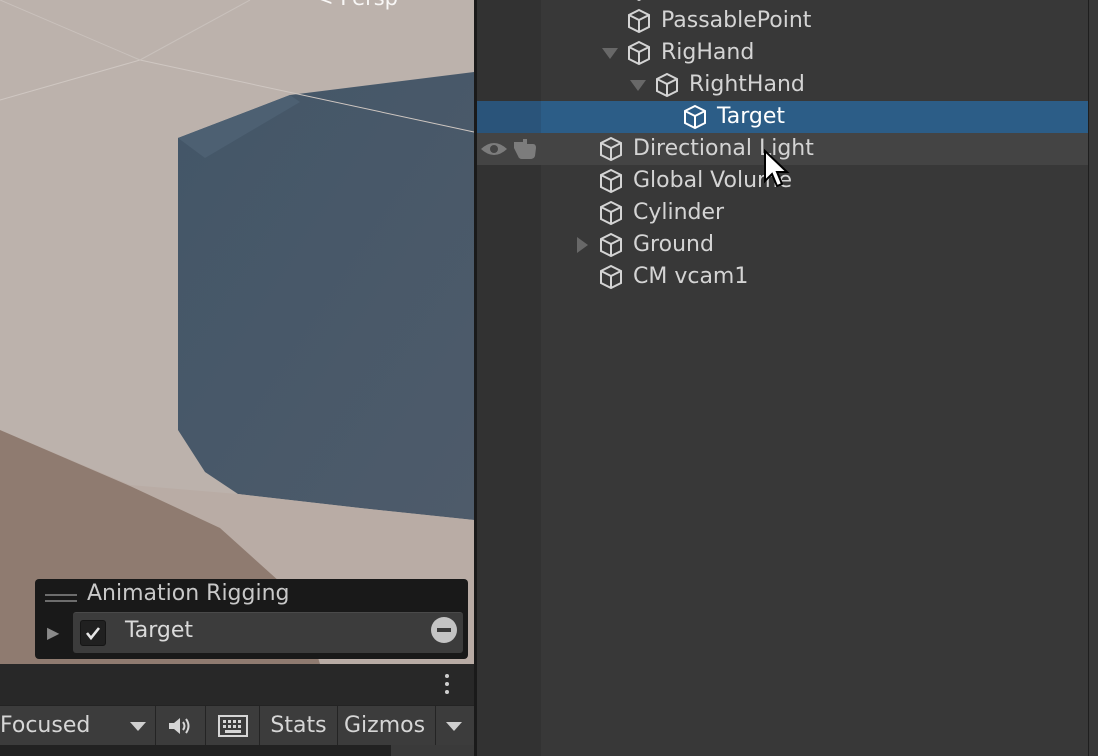  I want to click on rig-target-label: Target, so click(159, 630).